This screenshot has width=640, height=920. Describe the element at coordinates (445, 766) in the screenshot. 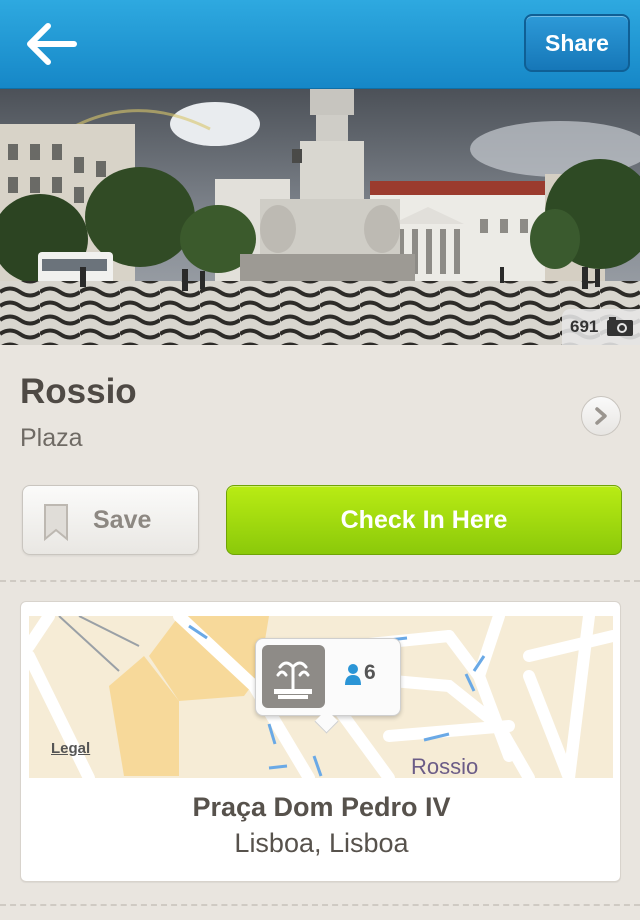

I see `map-area-label: Rossio` at that location.